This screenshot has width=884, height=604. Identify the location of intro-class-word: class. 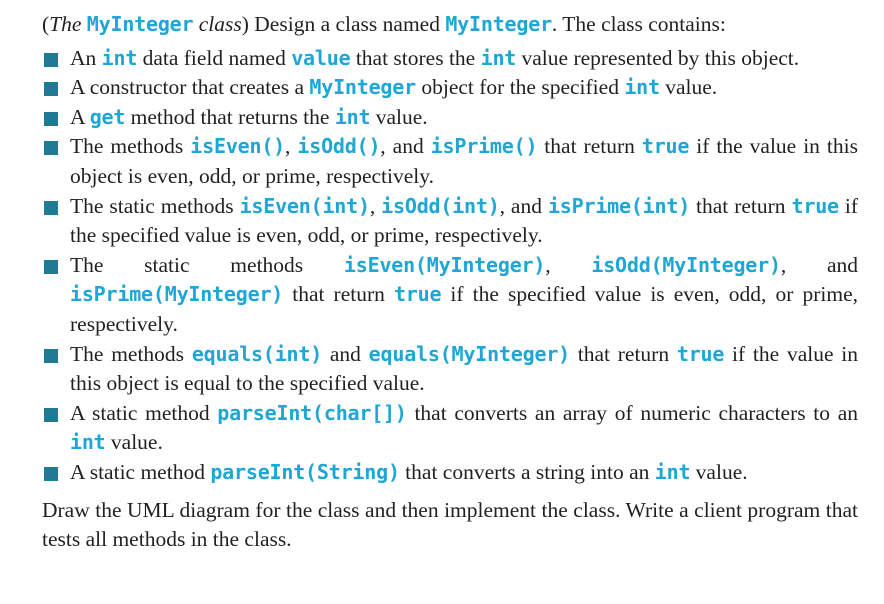
(220, 24).